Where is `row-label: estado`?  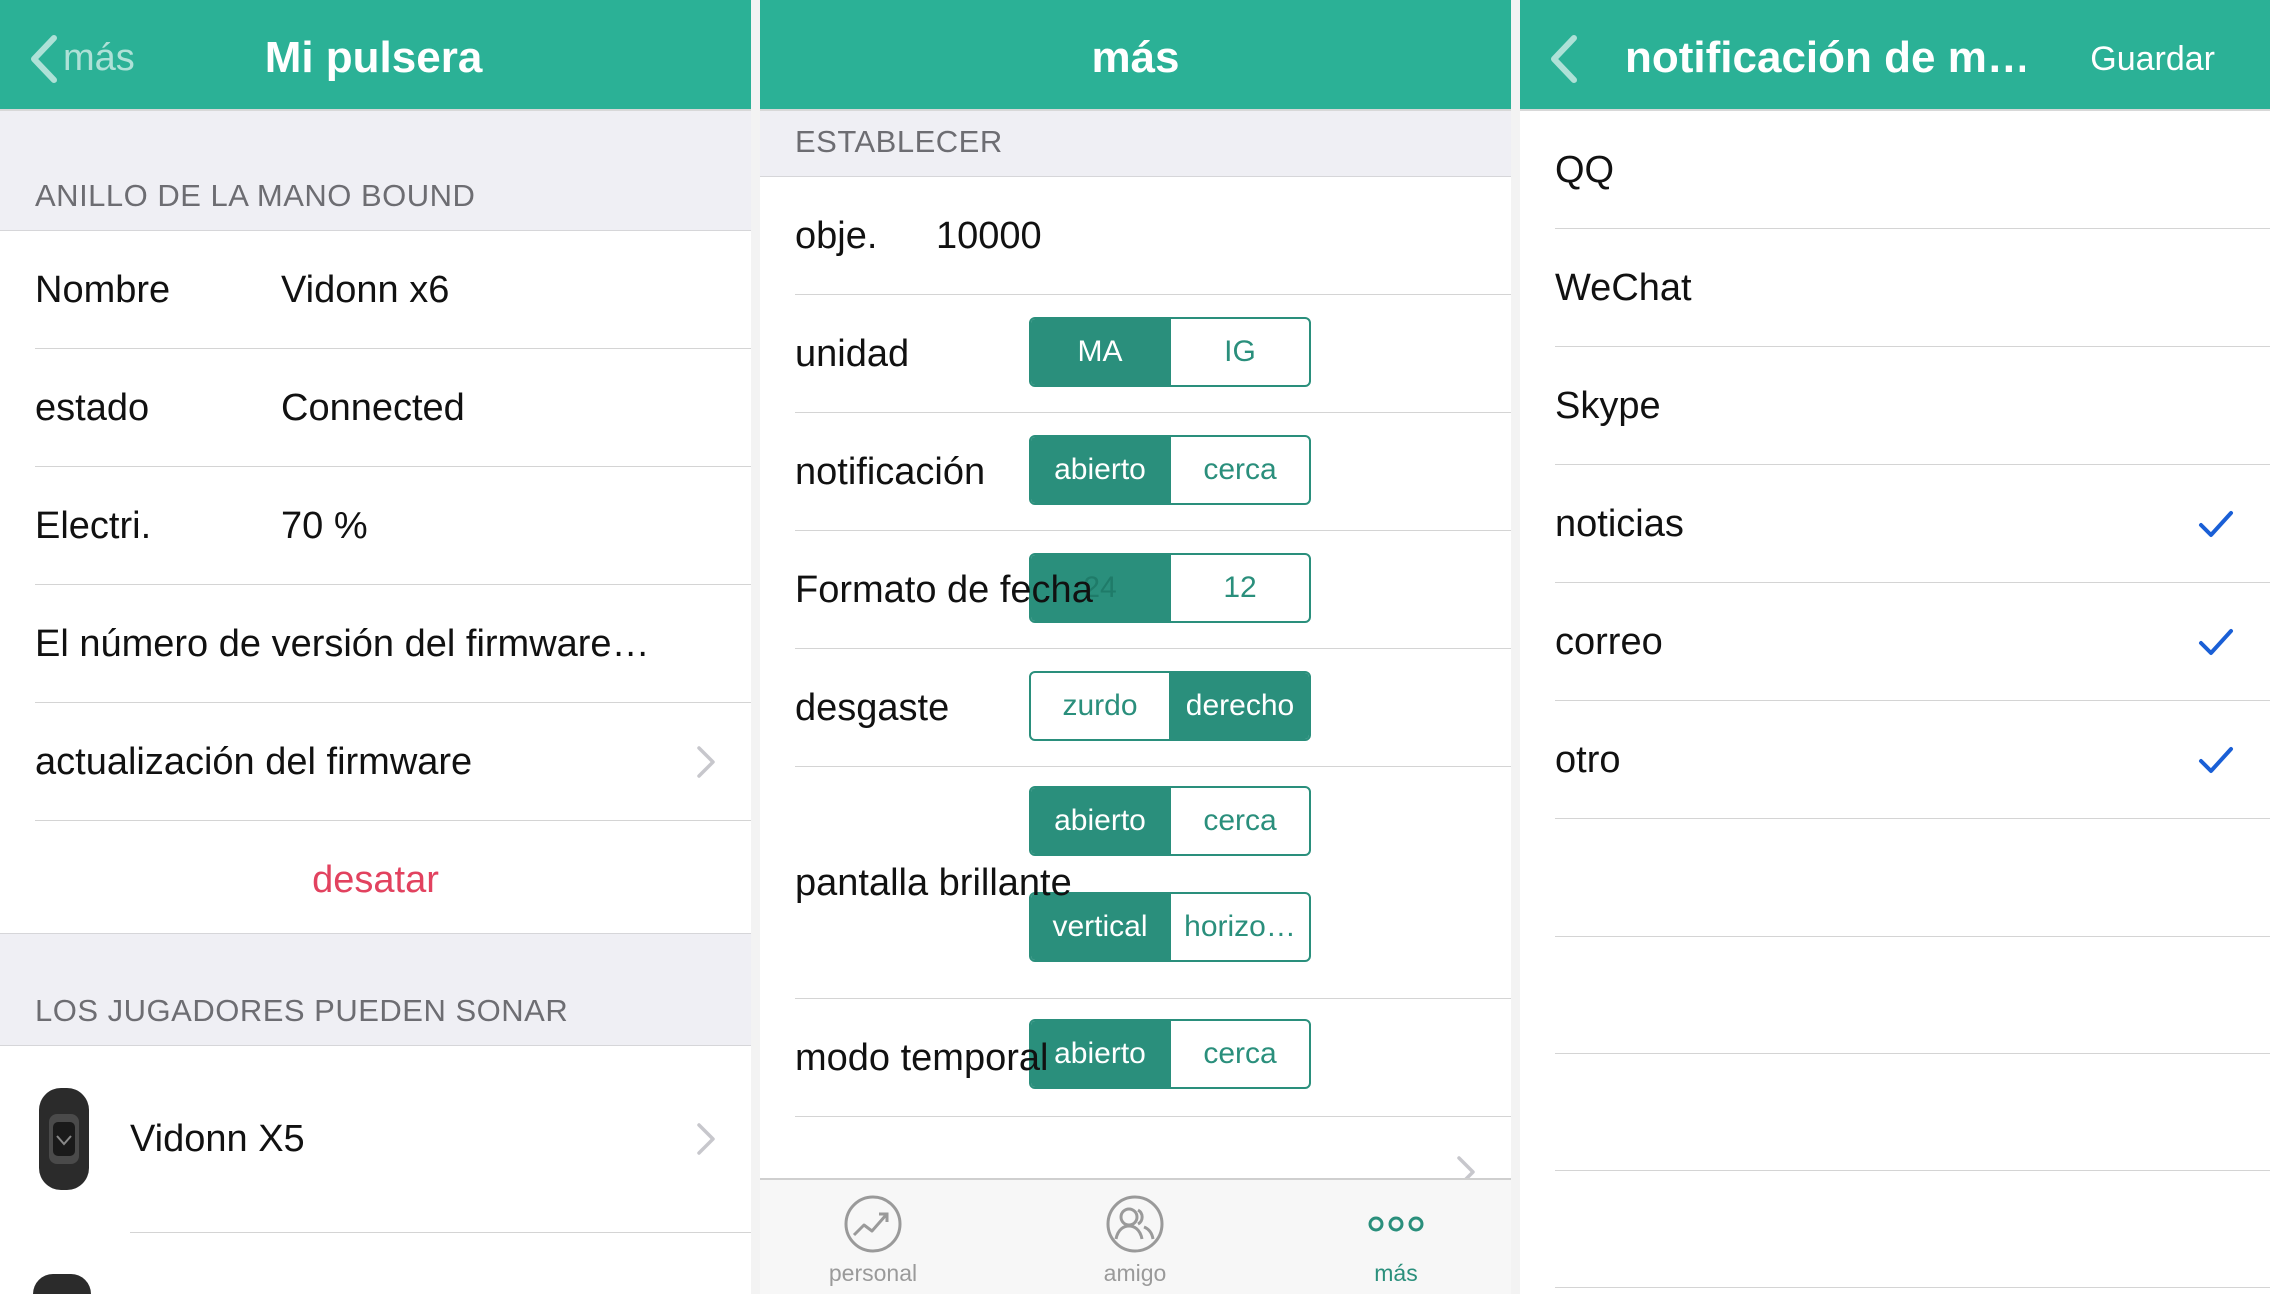 row-label: estado is located at coordinates (92, 408).